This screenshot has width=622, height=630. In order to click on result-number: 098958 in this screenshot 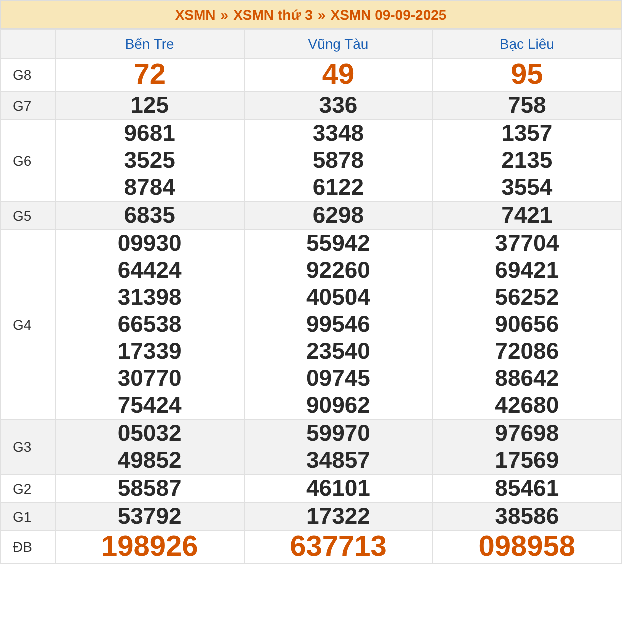, I will do `click(527, 547)`.